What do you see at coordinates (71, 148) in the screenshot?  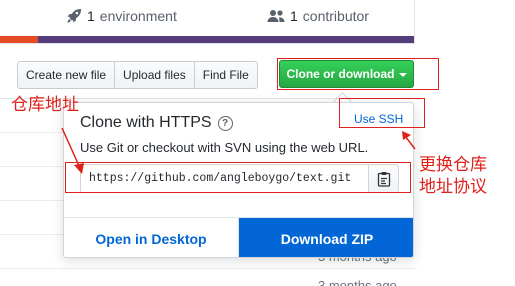 I see `arrow-to-url` at bounding box center [71, 148].